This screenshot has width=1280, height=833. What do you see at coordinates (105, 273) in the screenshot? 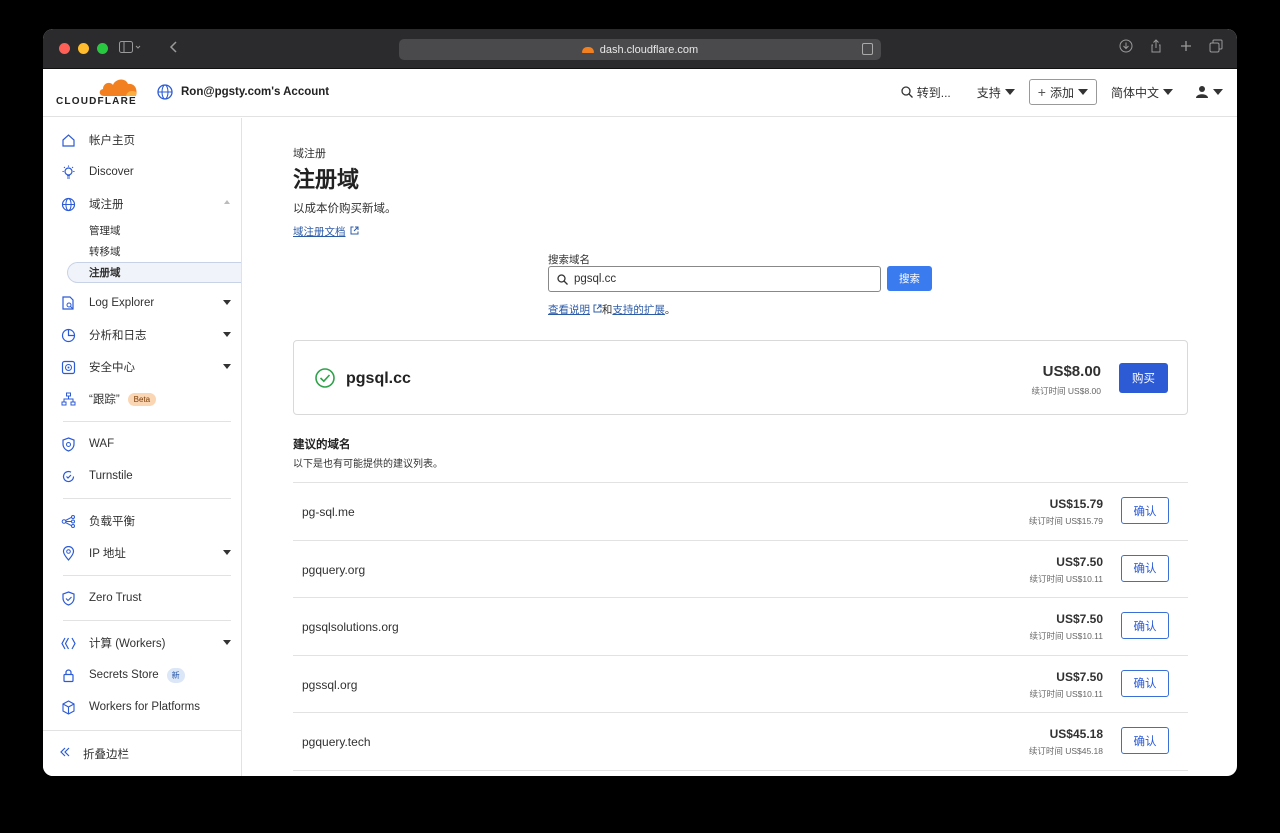
I see `sidebar-subitem-label: 注册域` at bounding box center [105, 273].